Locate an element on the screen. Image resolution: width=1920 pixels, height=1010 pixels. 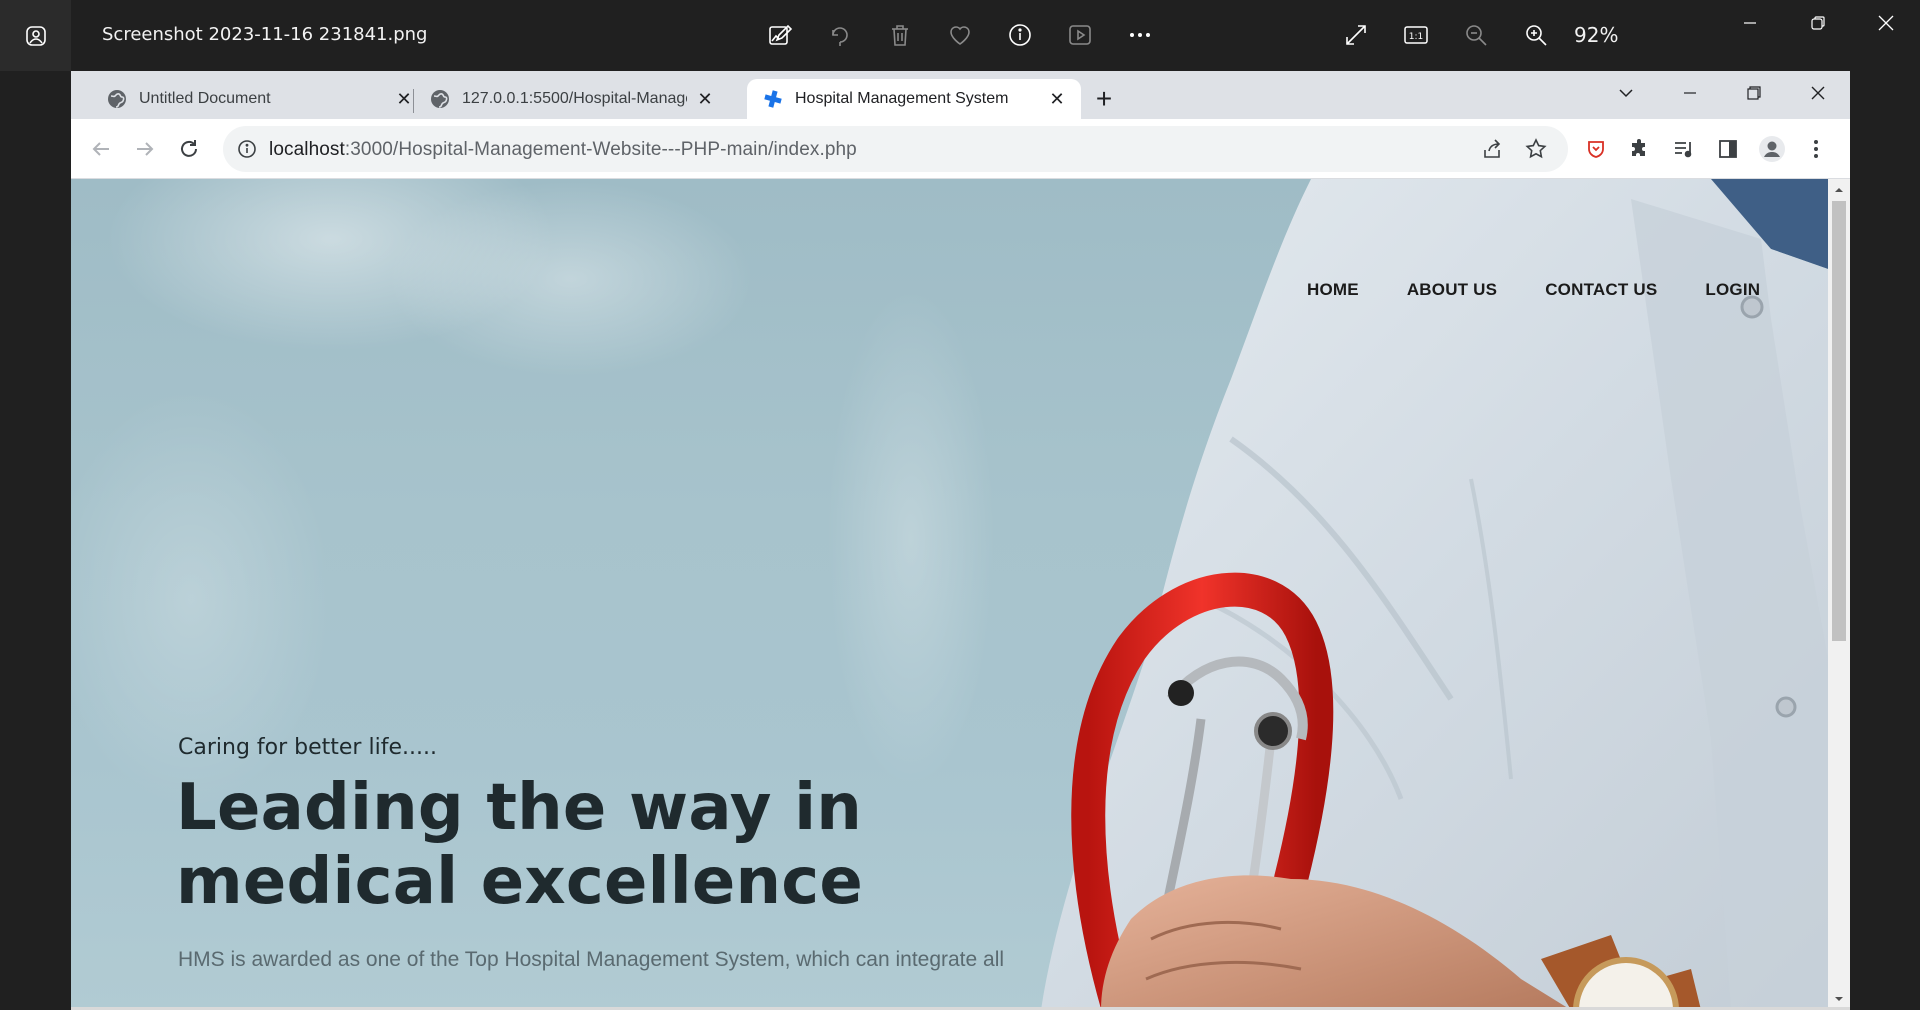
tab-label: Hospital Management System is located at coordinates (902, 98).